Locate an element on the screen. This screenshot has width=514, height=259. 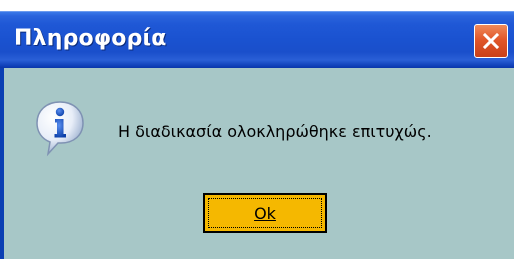
ok-button: Ok is located at coordinates (265, 213).